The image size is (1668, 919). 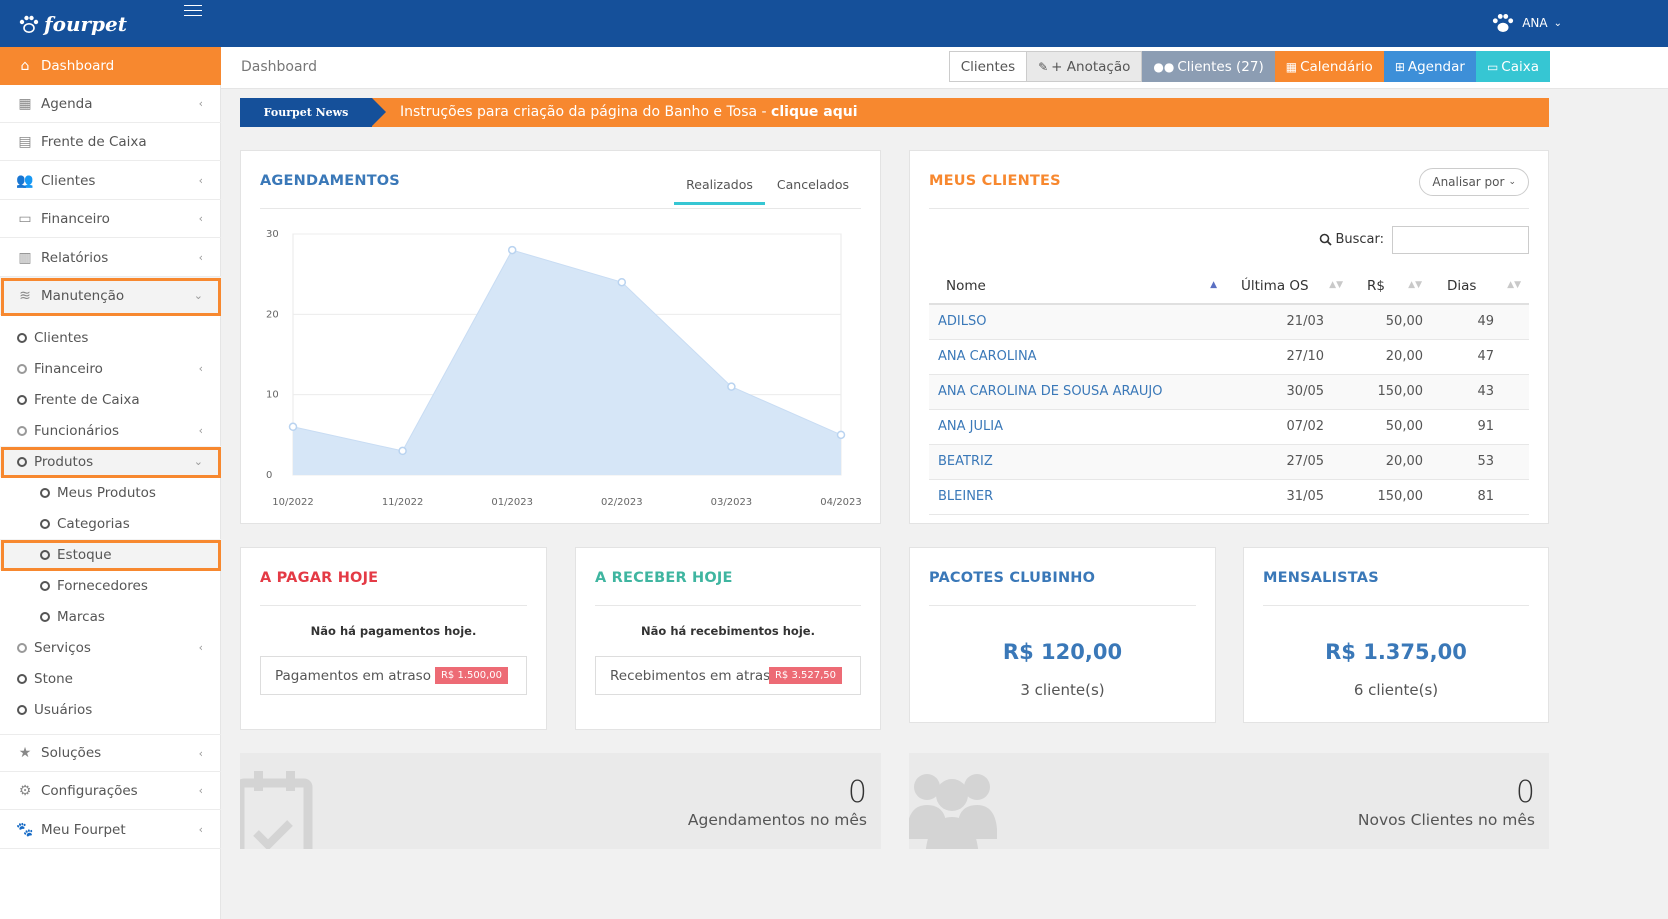 What do you see at coordinates (719, 188) in the screenshot?
I see `tab-realizados: Realizados` at bounding box center [719, 188].